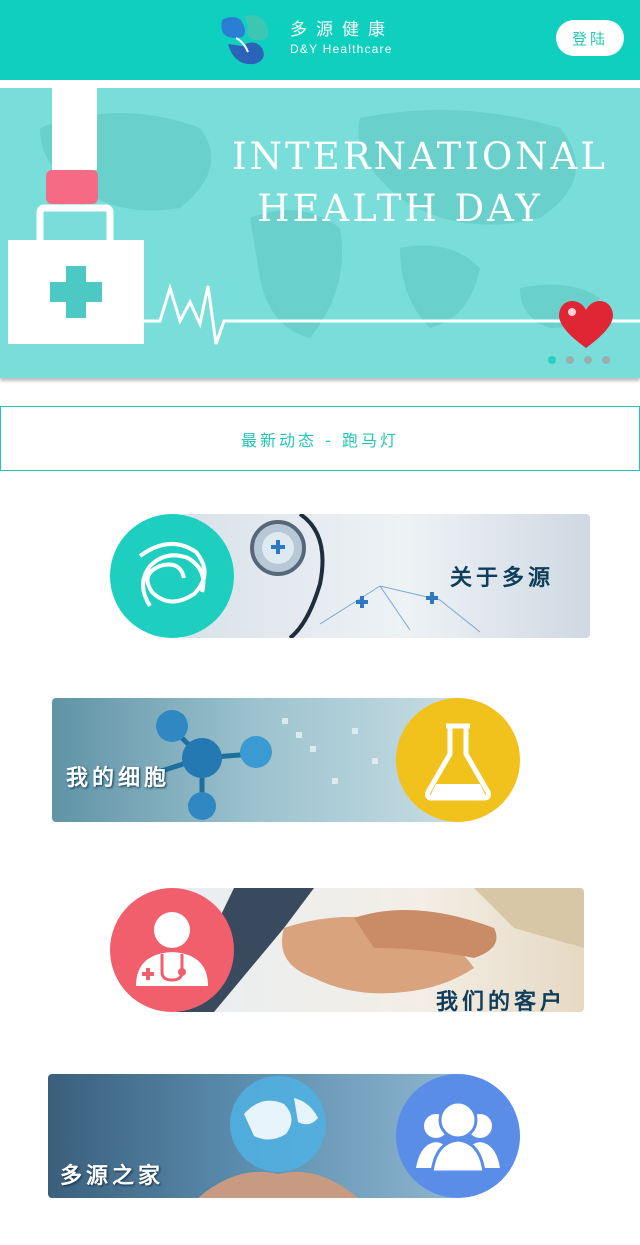  Describe the element at coordinates (501, 1002) in the screenshot. I see `our-customers-card-label: 我们的客户` at that location.